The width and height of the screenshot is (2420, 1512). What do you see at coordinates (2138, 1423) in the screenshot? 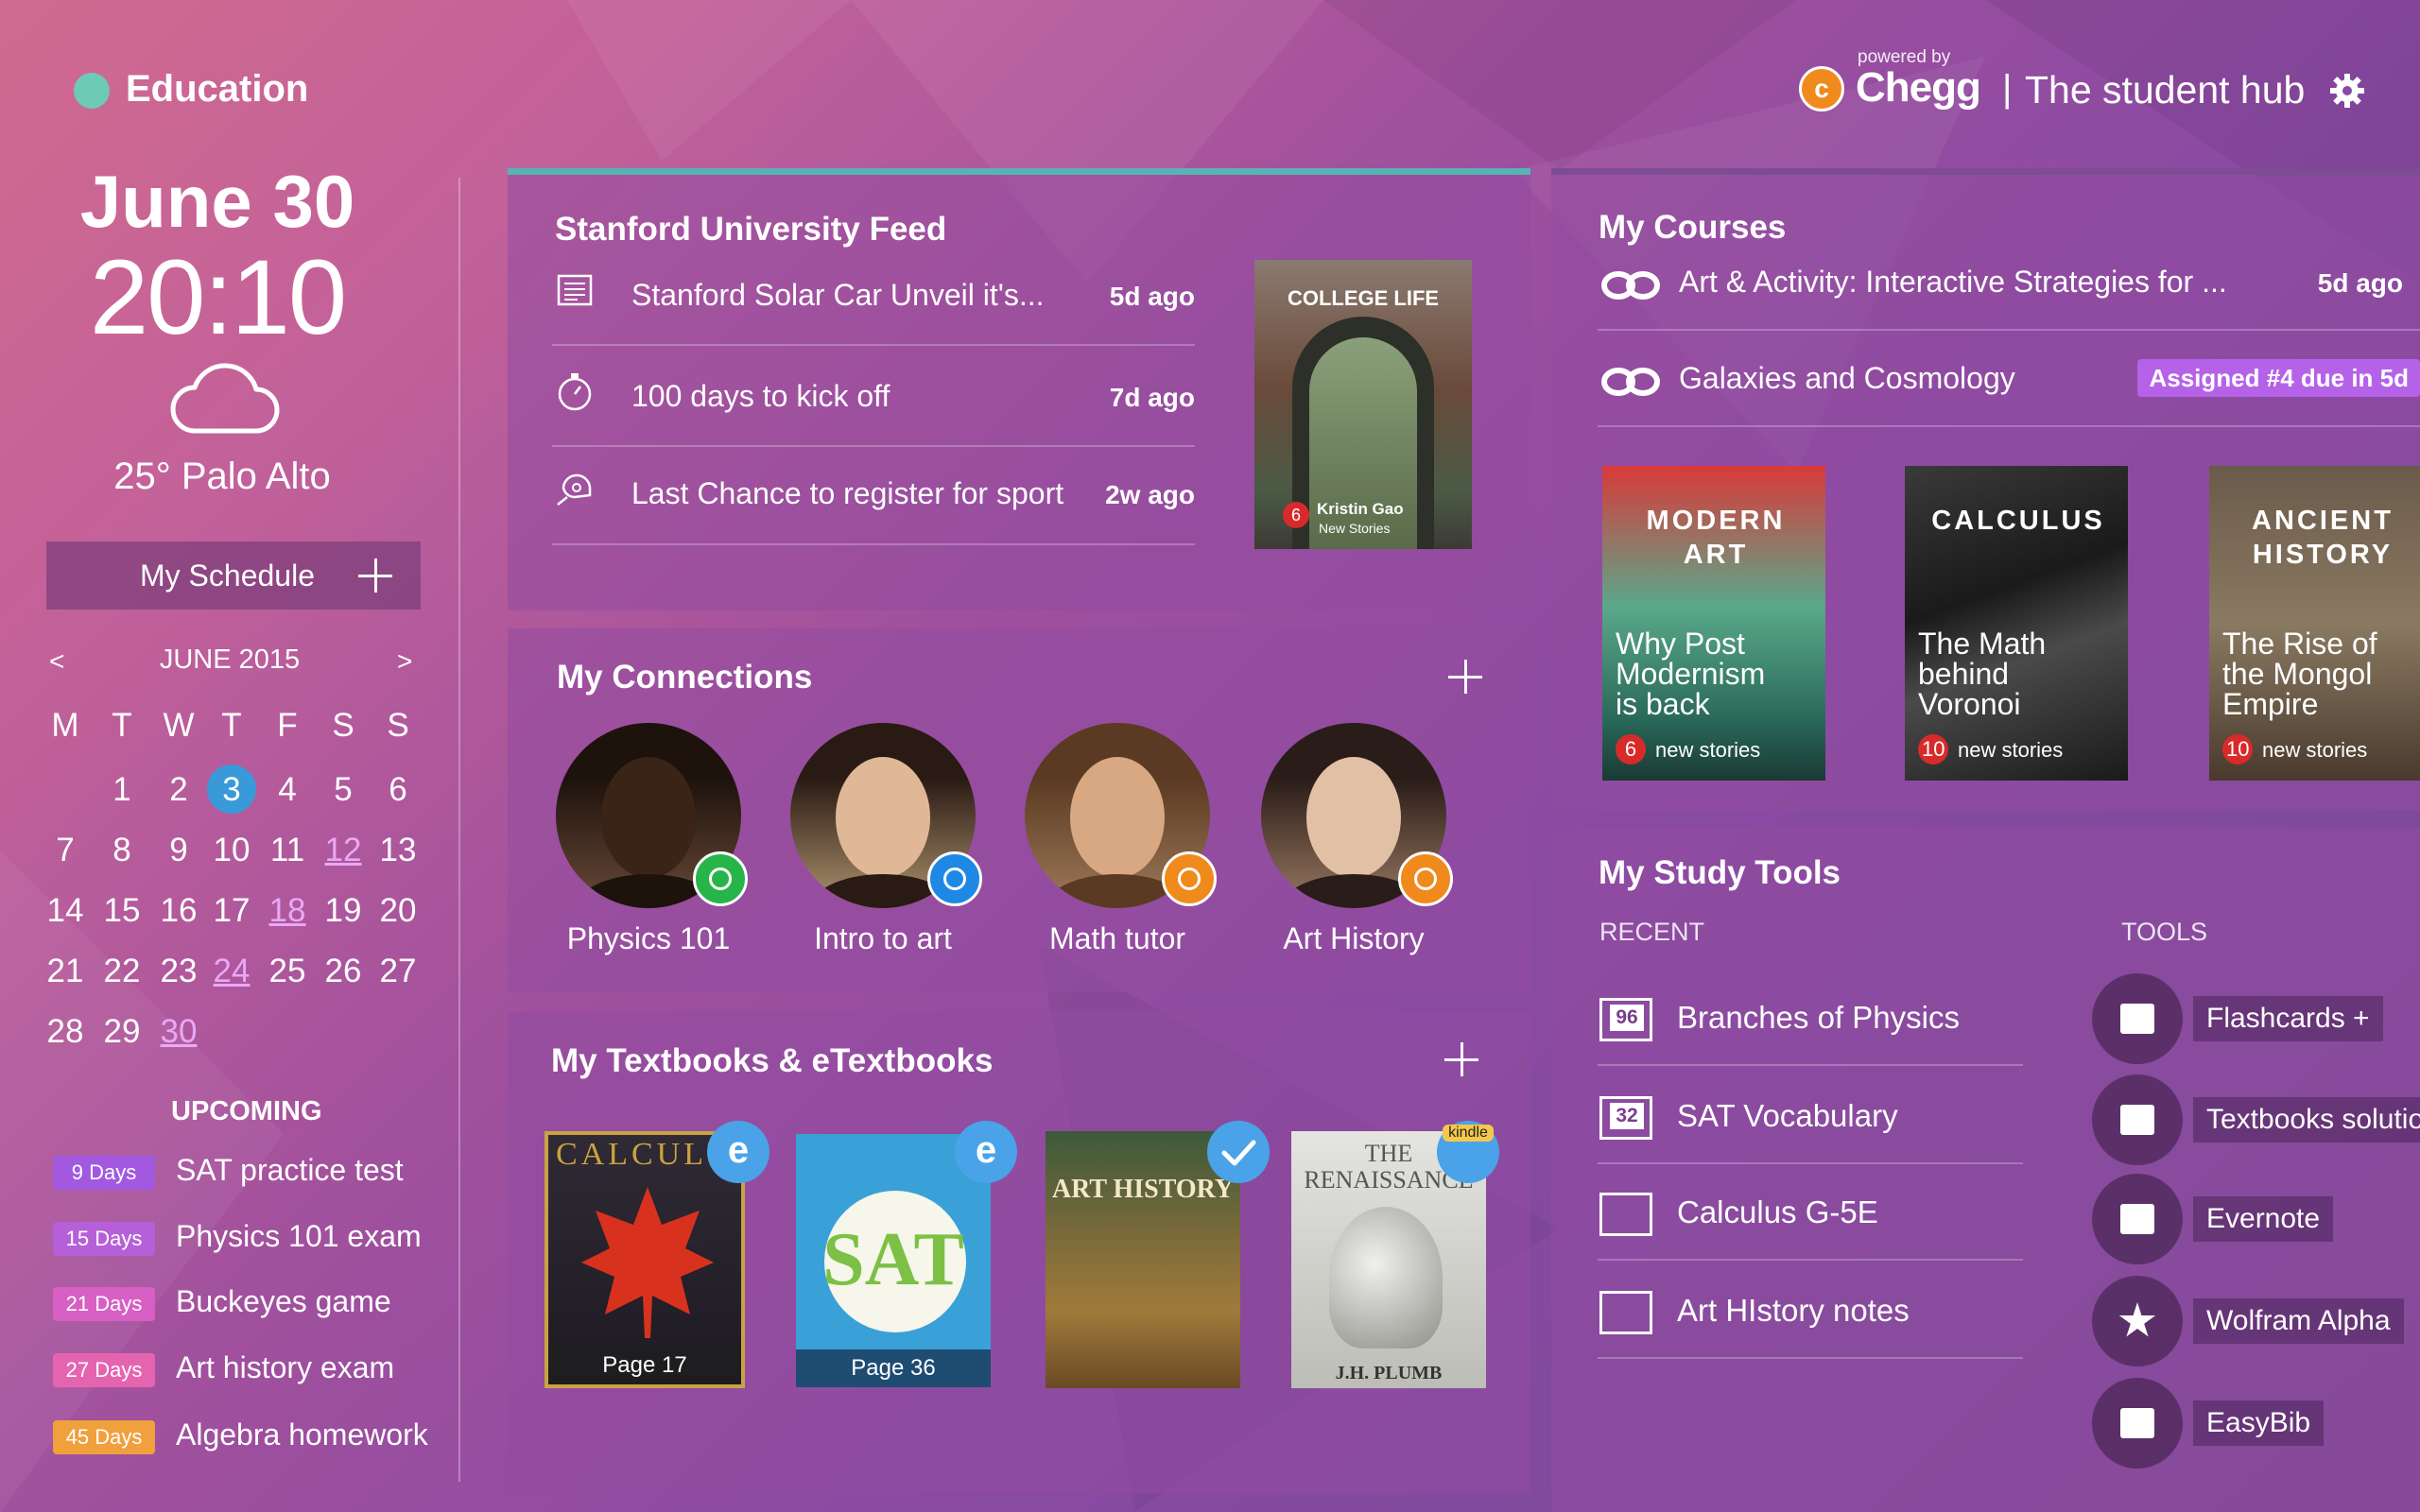
I see `easybib-icon` at bounding box center [2138, 1423].